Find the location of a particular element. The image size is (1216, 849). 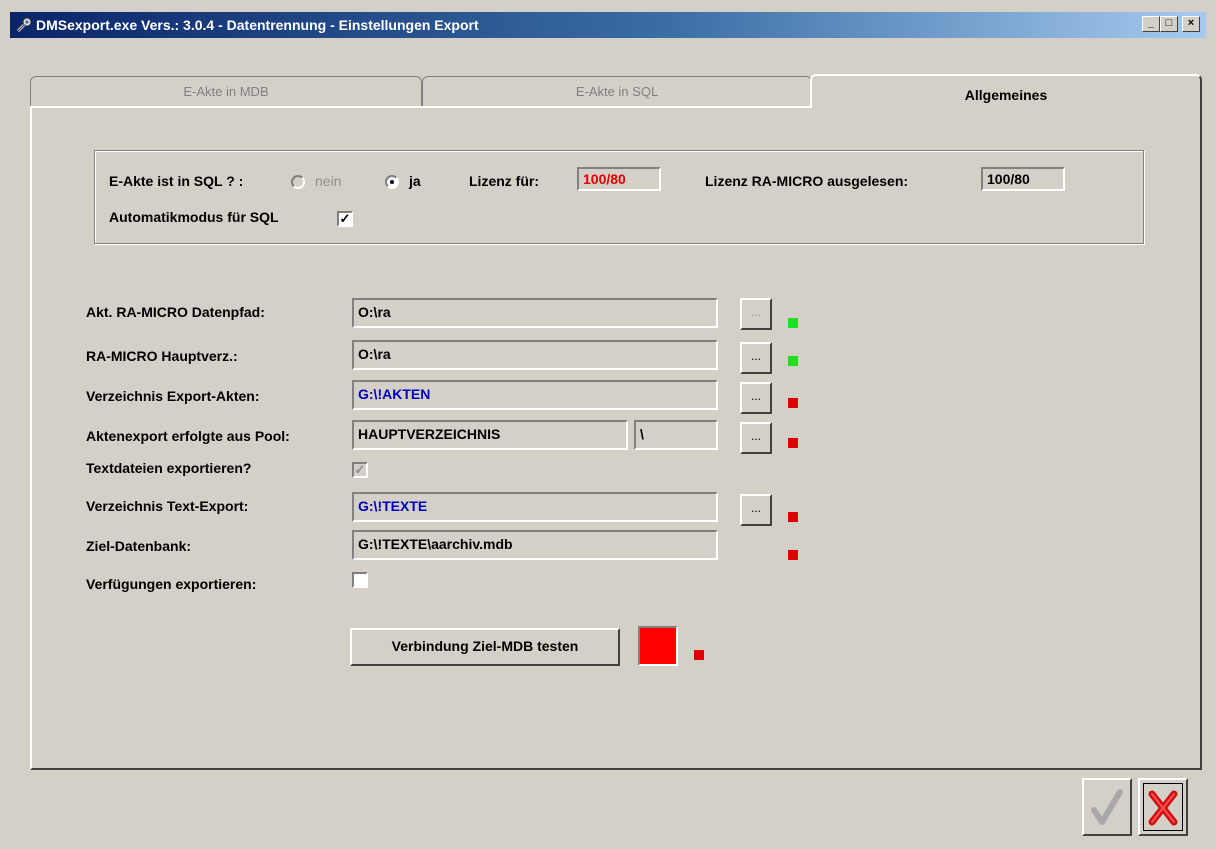

pool-field: HAUPTVERZEICHNIS is located at coordinates (490, 435).